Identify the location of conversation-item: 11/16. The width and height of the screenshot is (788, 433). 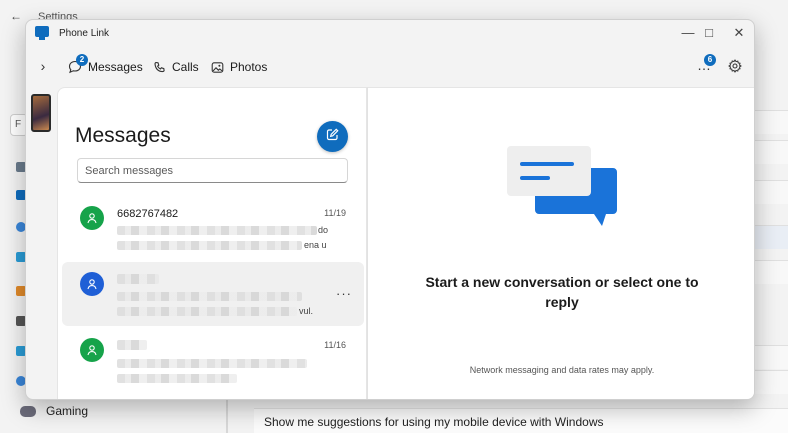
(213, 360).